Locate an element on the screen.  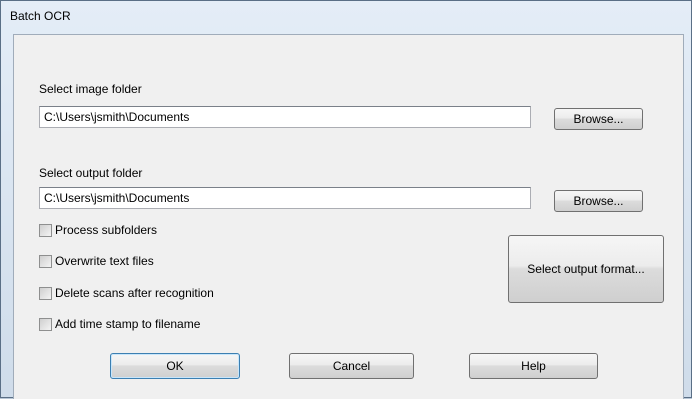
title-bar: Batch OCR is located at coordinates (346, 14).